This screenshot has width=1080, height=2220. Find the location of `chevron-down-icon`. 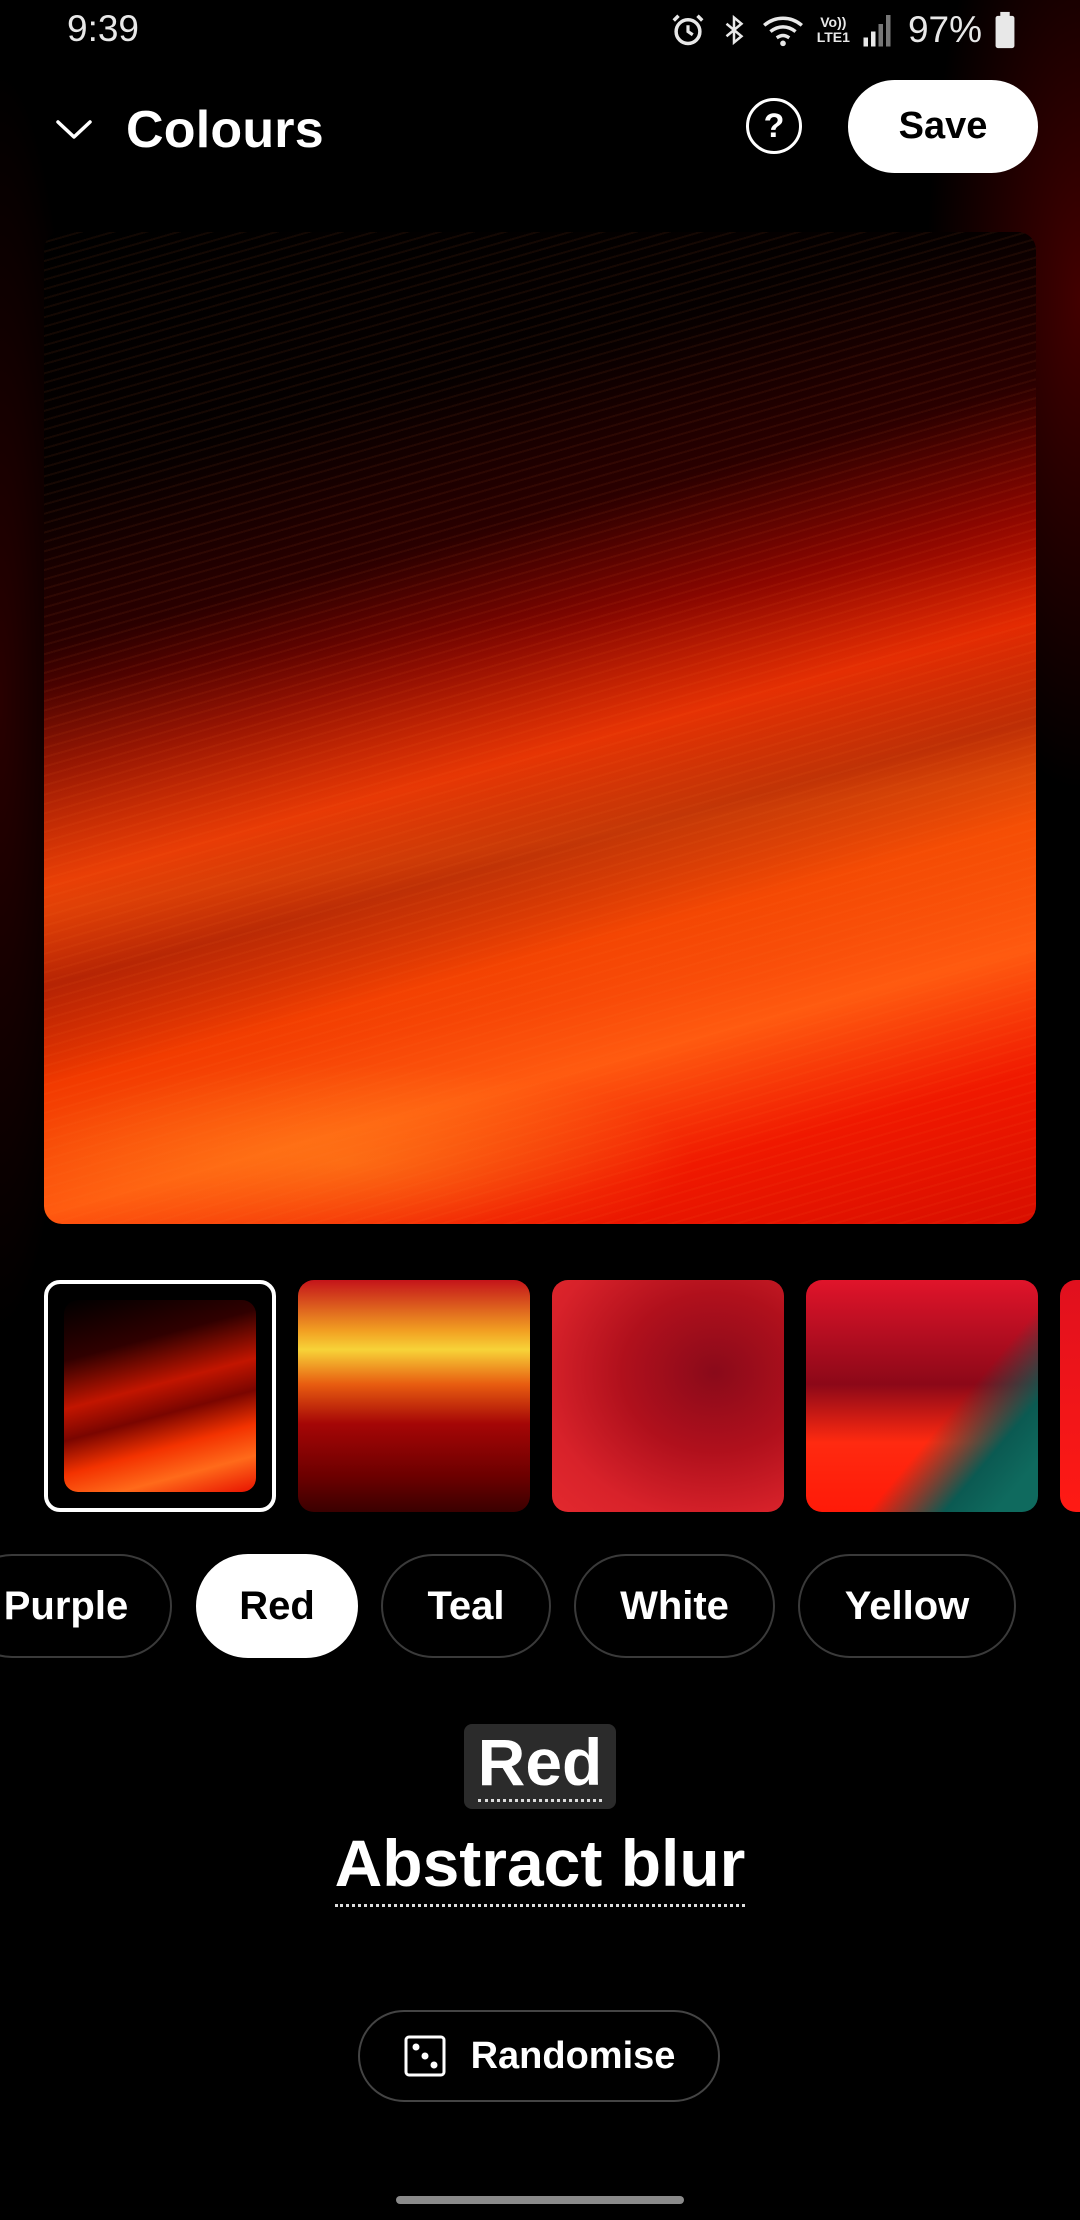

chevron-down-icon is located at coordinates (74, 129).